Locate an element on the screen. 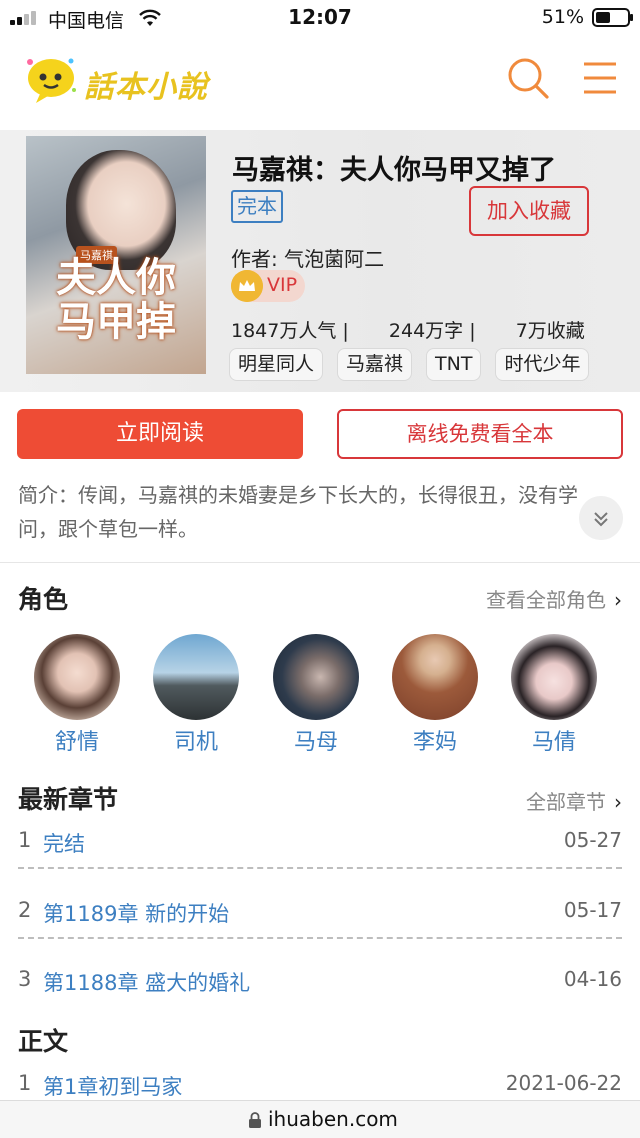 This screenshot has height=1138, width=640. role-name: 舒情 is located at coordinates (76, 742).